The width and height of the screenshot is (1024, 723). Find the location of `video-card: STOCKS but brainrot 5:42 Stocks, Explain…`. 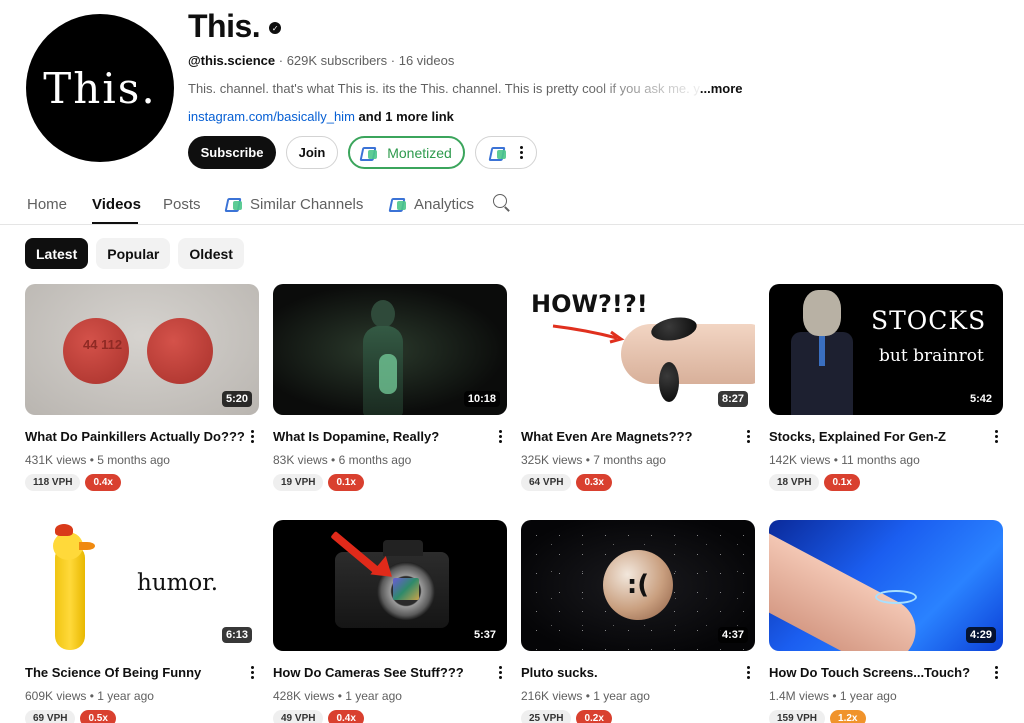

video-card: STOCKS but brainrot 5:42 Stocks, Explain… is located at coordinates (886, 387).